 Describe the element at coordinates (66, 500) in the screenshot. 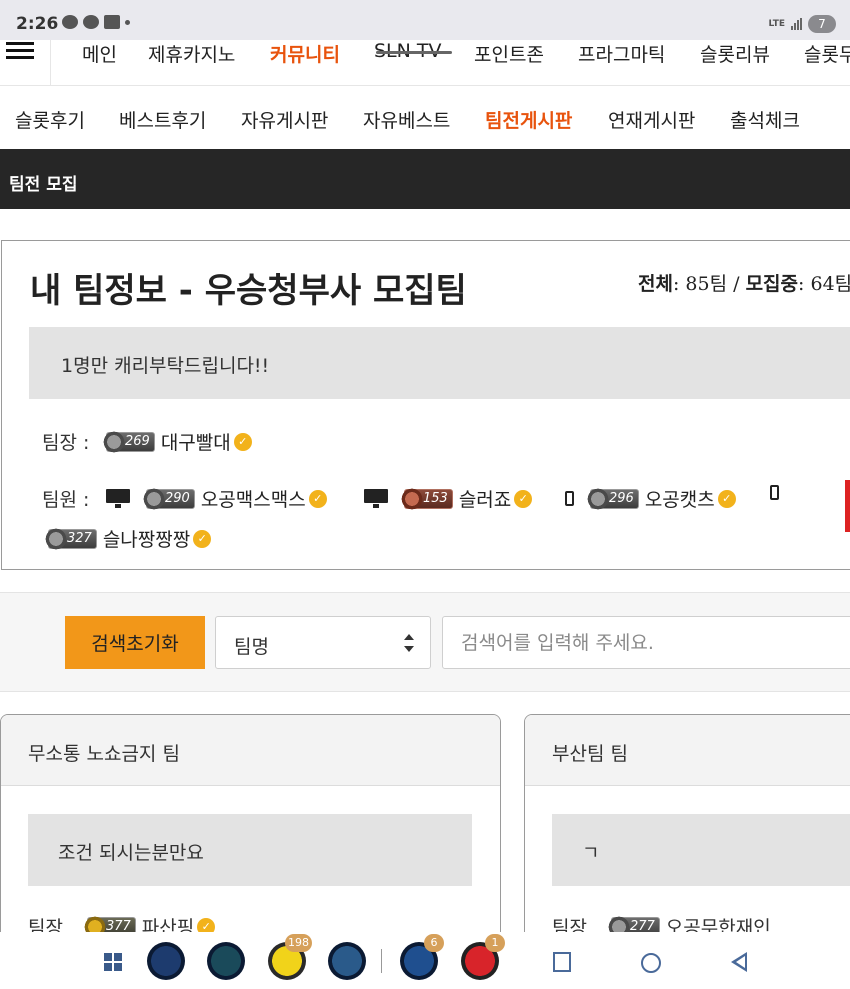

I see `members-label: 팀원 :` at that location.